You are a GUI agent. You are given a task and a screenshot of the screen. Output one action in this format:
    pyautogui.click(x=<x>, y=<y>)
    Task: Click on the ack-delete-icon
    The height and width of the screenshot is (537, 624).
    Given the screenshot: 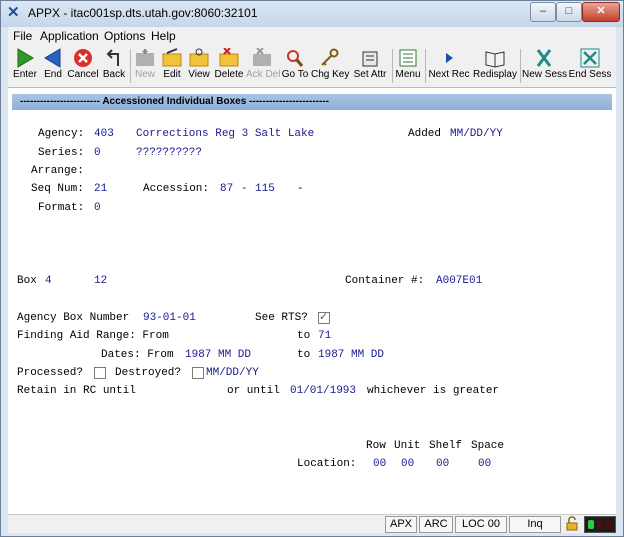 What is the action you would take?
    pyautogui.click(x=262, y=57)
    